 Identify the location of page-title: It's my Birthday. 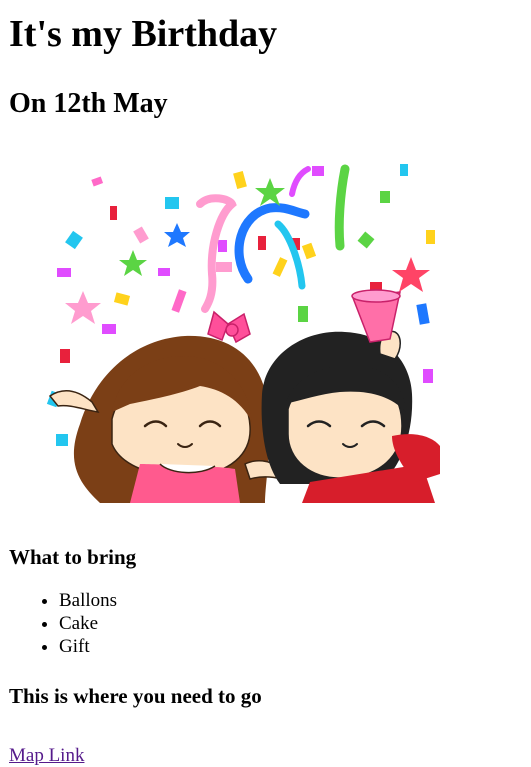
(143, 34).